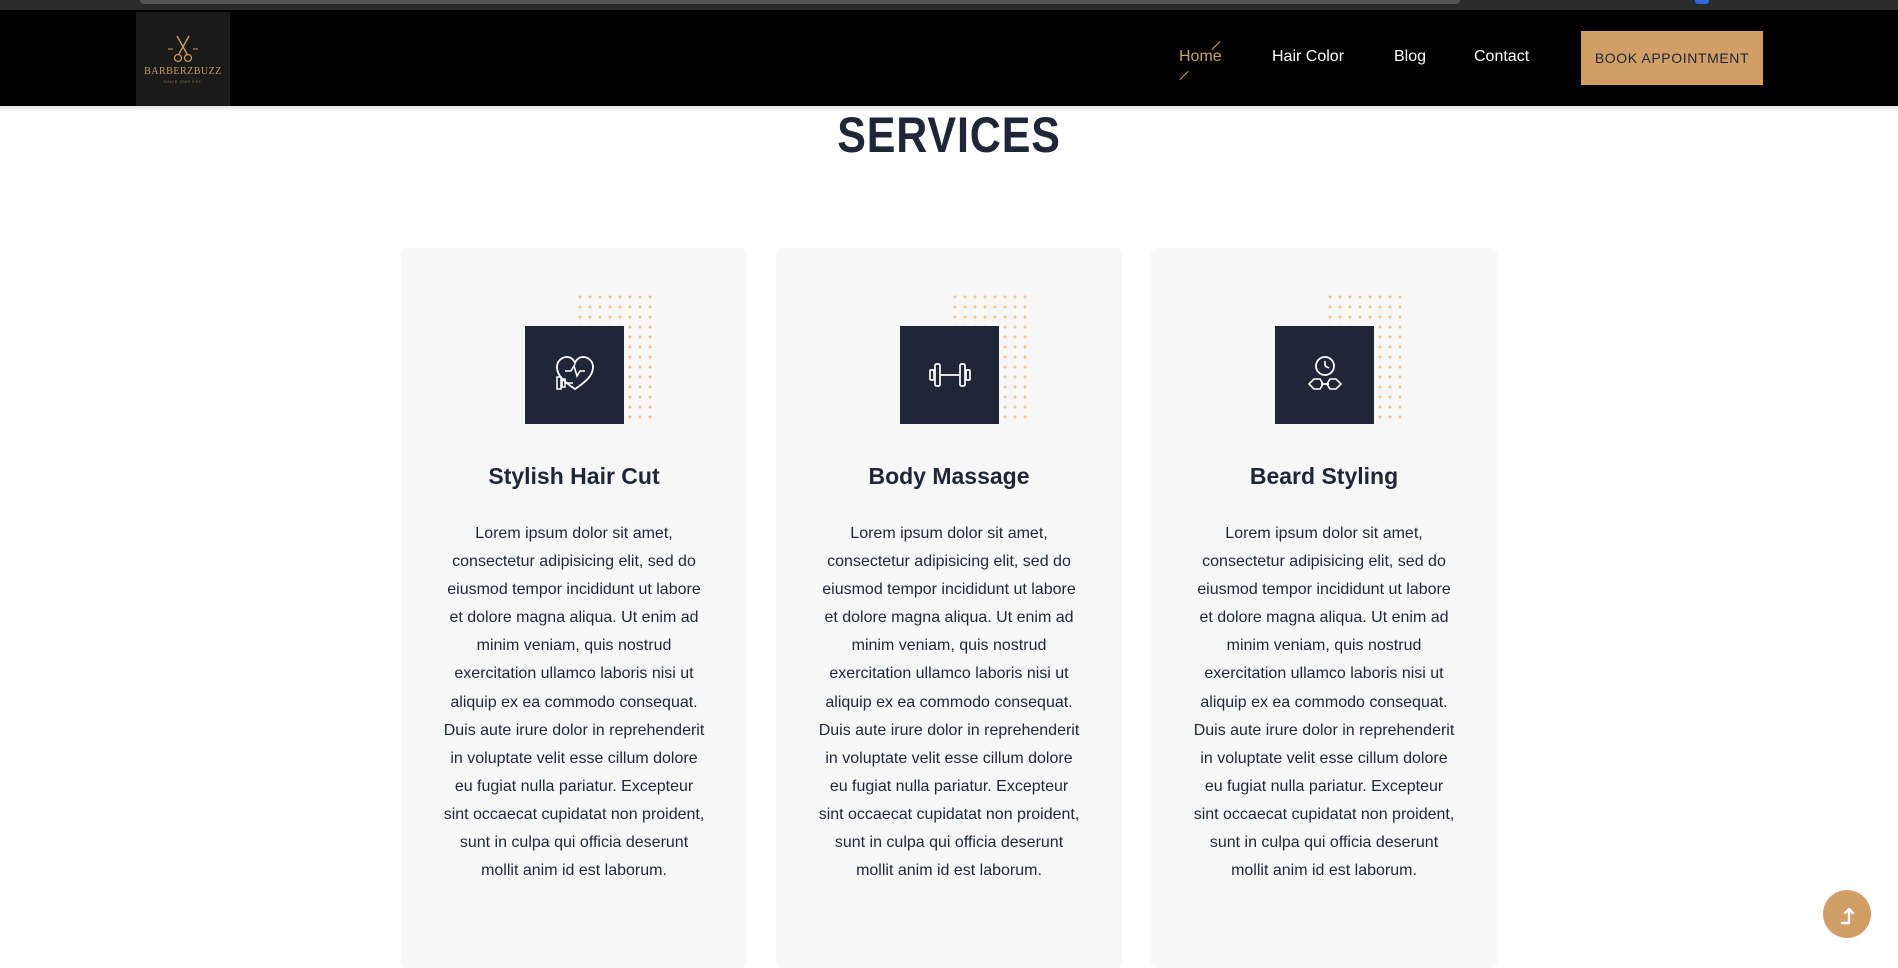 The width and height of the screenshot is (1898, 968). What do you see at coordinates (800, 2) in the screenshot?
I see `browser-scroll-indicator` at bounding box center [800, 2].